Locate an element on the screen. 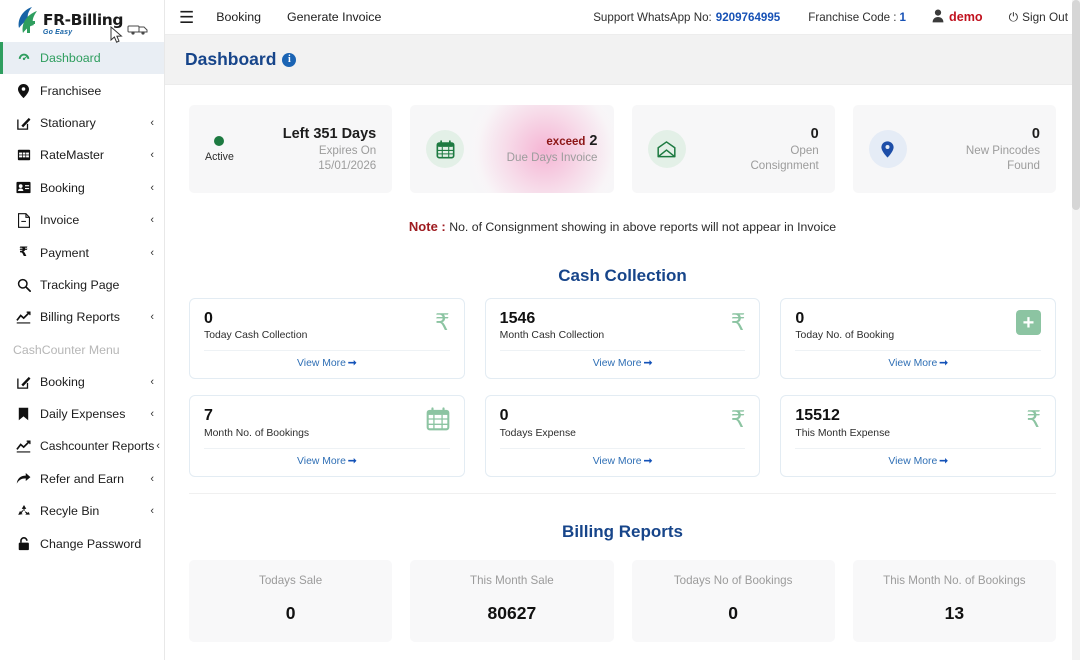  sidebar-item-daily-expenses: Daily Expenses ‹ is located at coordinates (82, 414).